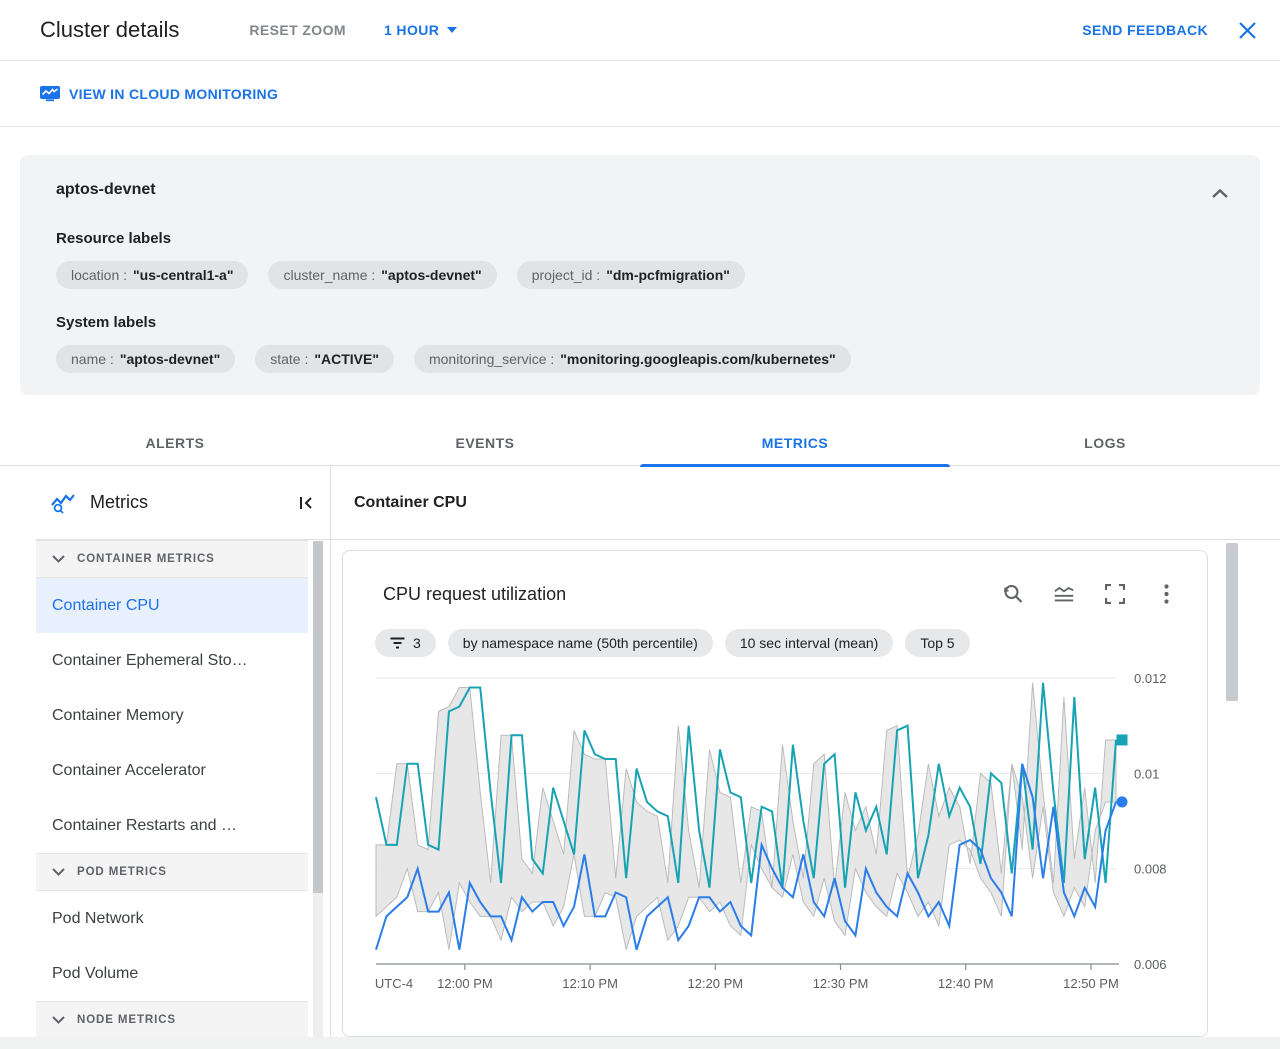 This screenshot has width=1280, height=1049. I want to click on label-chip-state: state : "ACTIVE", so click(324, 359).